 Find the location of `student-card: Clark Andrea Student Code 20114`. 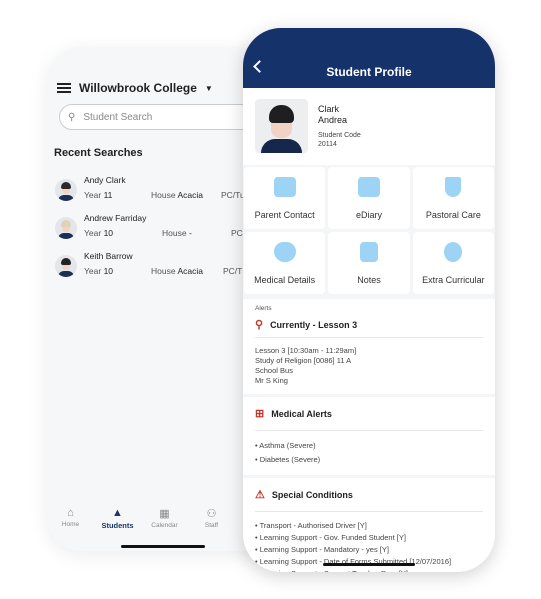

student-card: Clark Andrea Student Code 20114 is located at coordinates (369, 126).